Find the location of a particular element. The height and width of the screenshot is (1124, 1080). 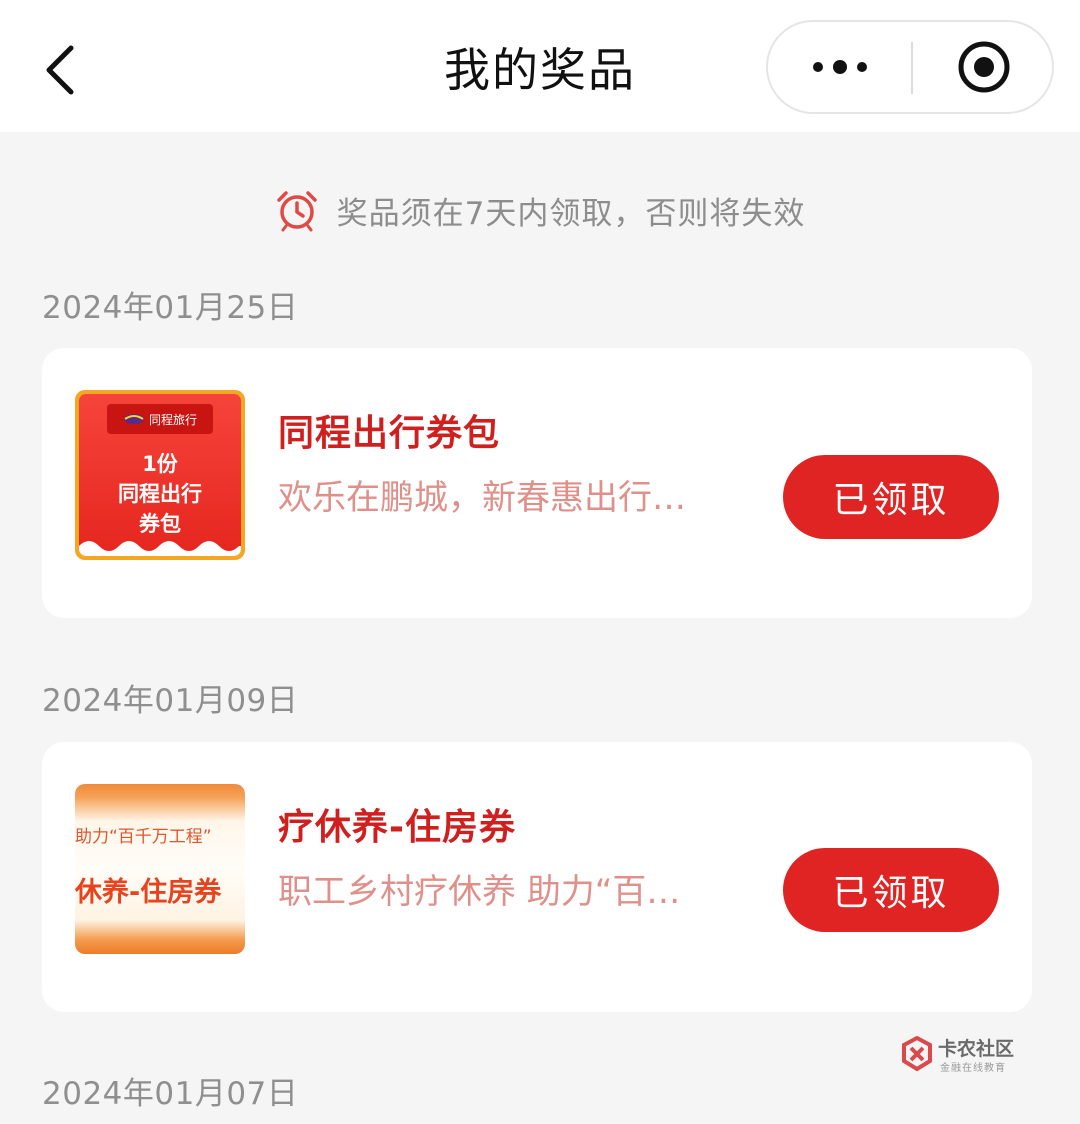

more-button is located at coordinates (840, 67).